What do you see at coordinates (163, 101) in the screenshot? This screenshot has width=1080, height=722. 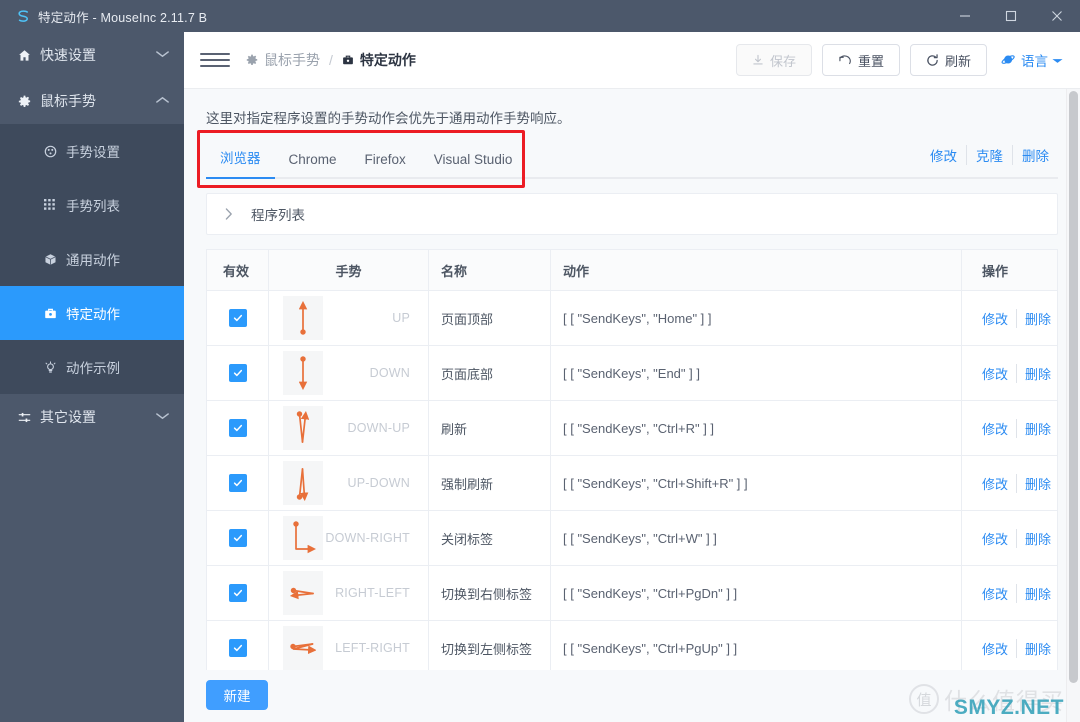 I see `chevron-up-icon` at bounding box center [163, 101].